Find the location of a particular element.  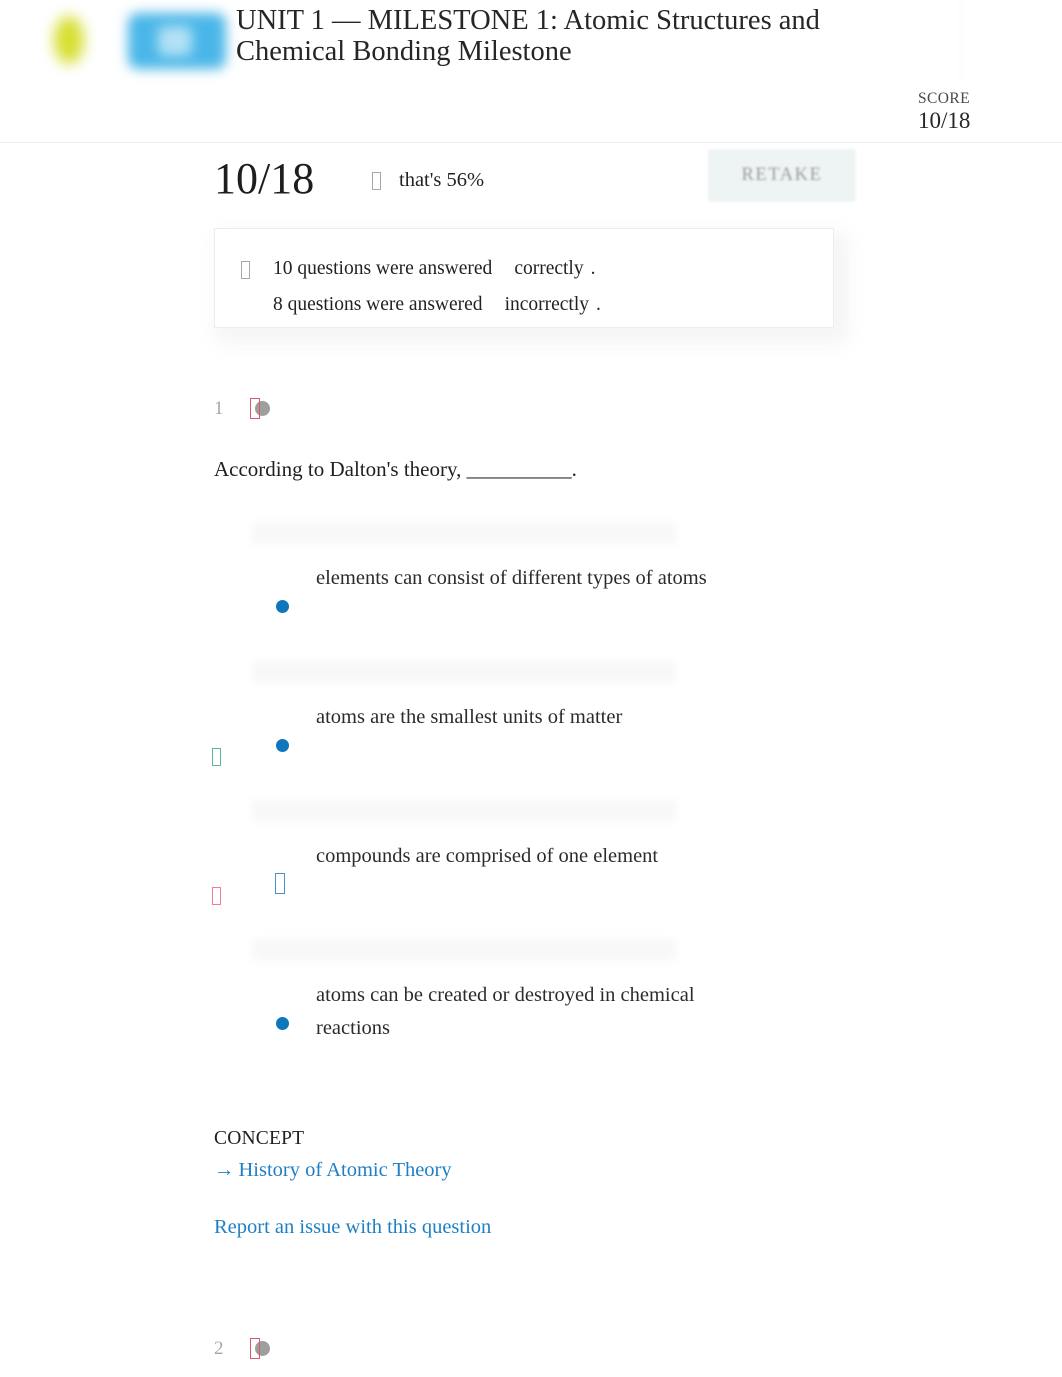

result-summary-row: 10/18 that's 56% RETAKE is located at coordinates (531, 188).